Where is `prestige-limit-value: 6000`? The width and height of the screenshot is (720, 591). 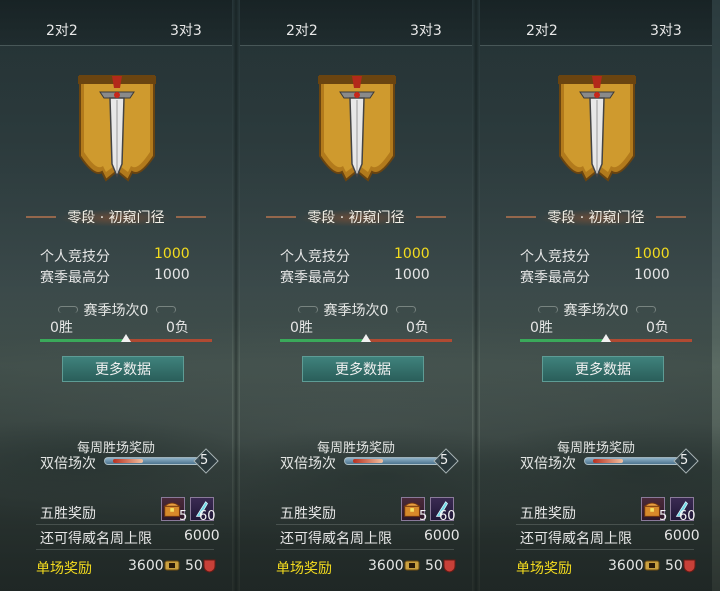
prestige-limit-value: 6000 is located at coordinates (202, 536).